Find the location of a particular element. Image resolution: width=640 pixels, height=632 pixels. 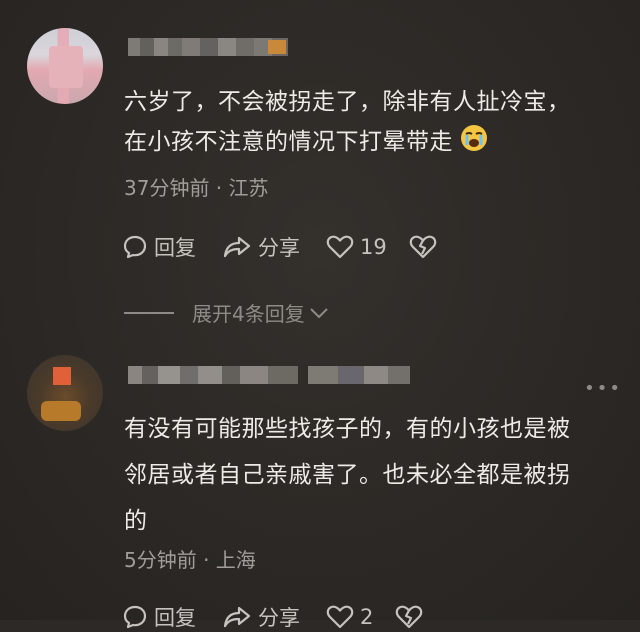

expand-label: 展开4条回复 is located at coordinates (248, 314).